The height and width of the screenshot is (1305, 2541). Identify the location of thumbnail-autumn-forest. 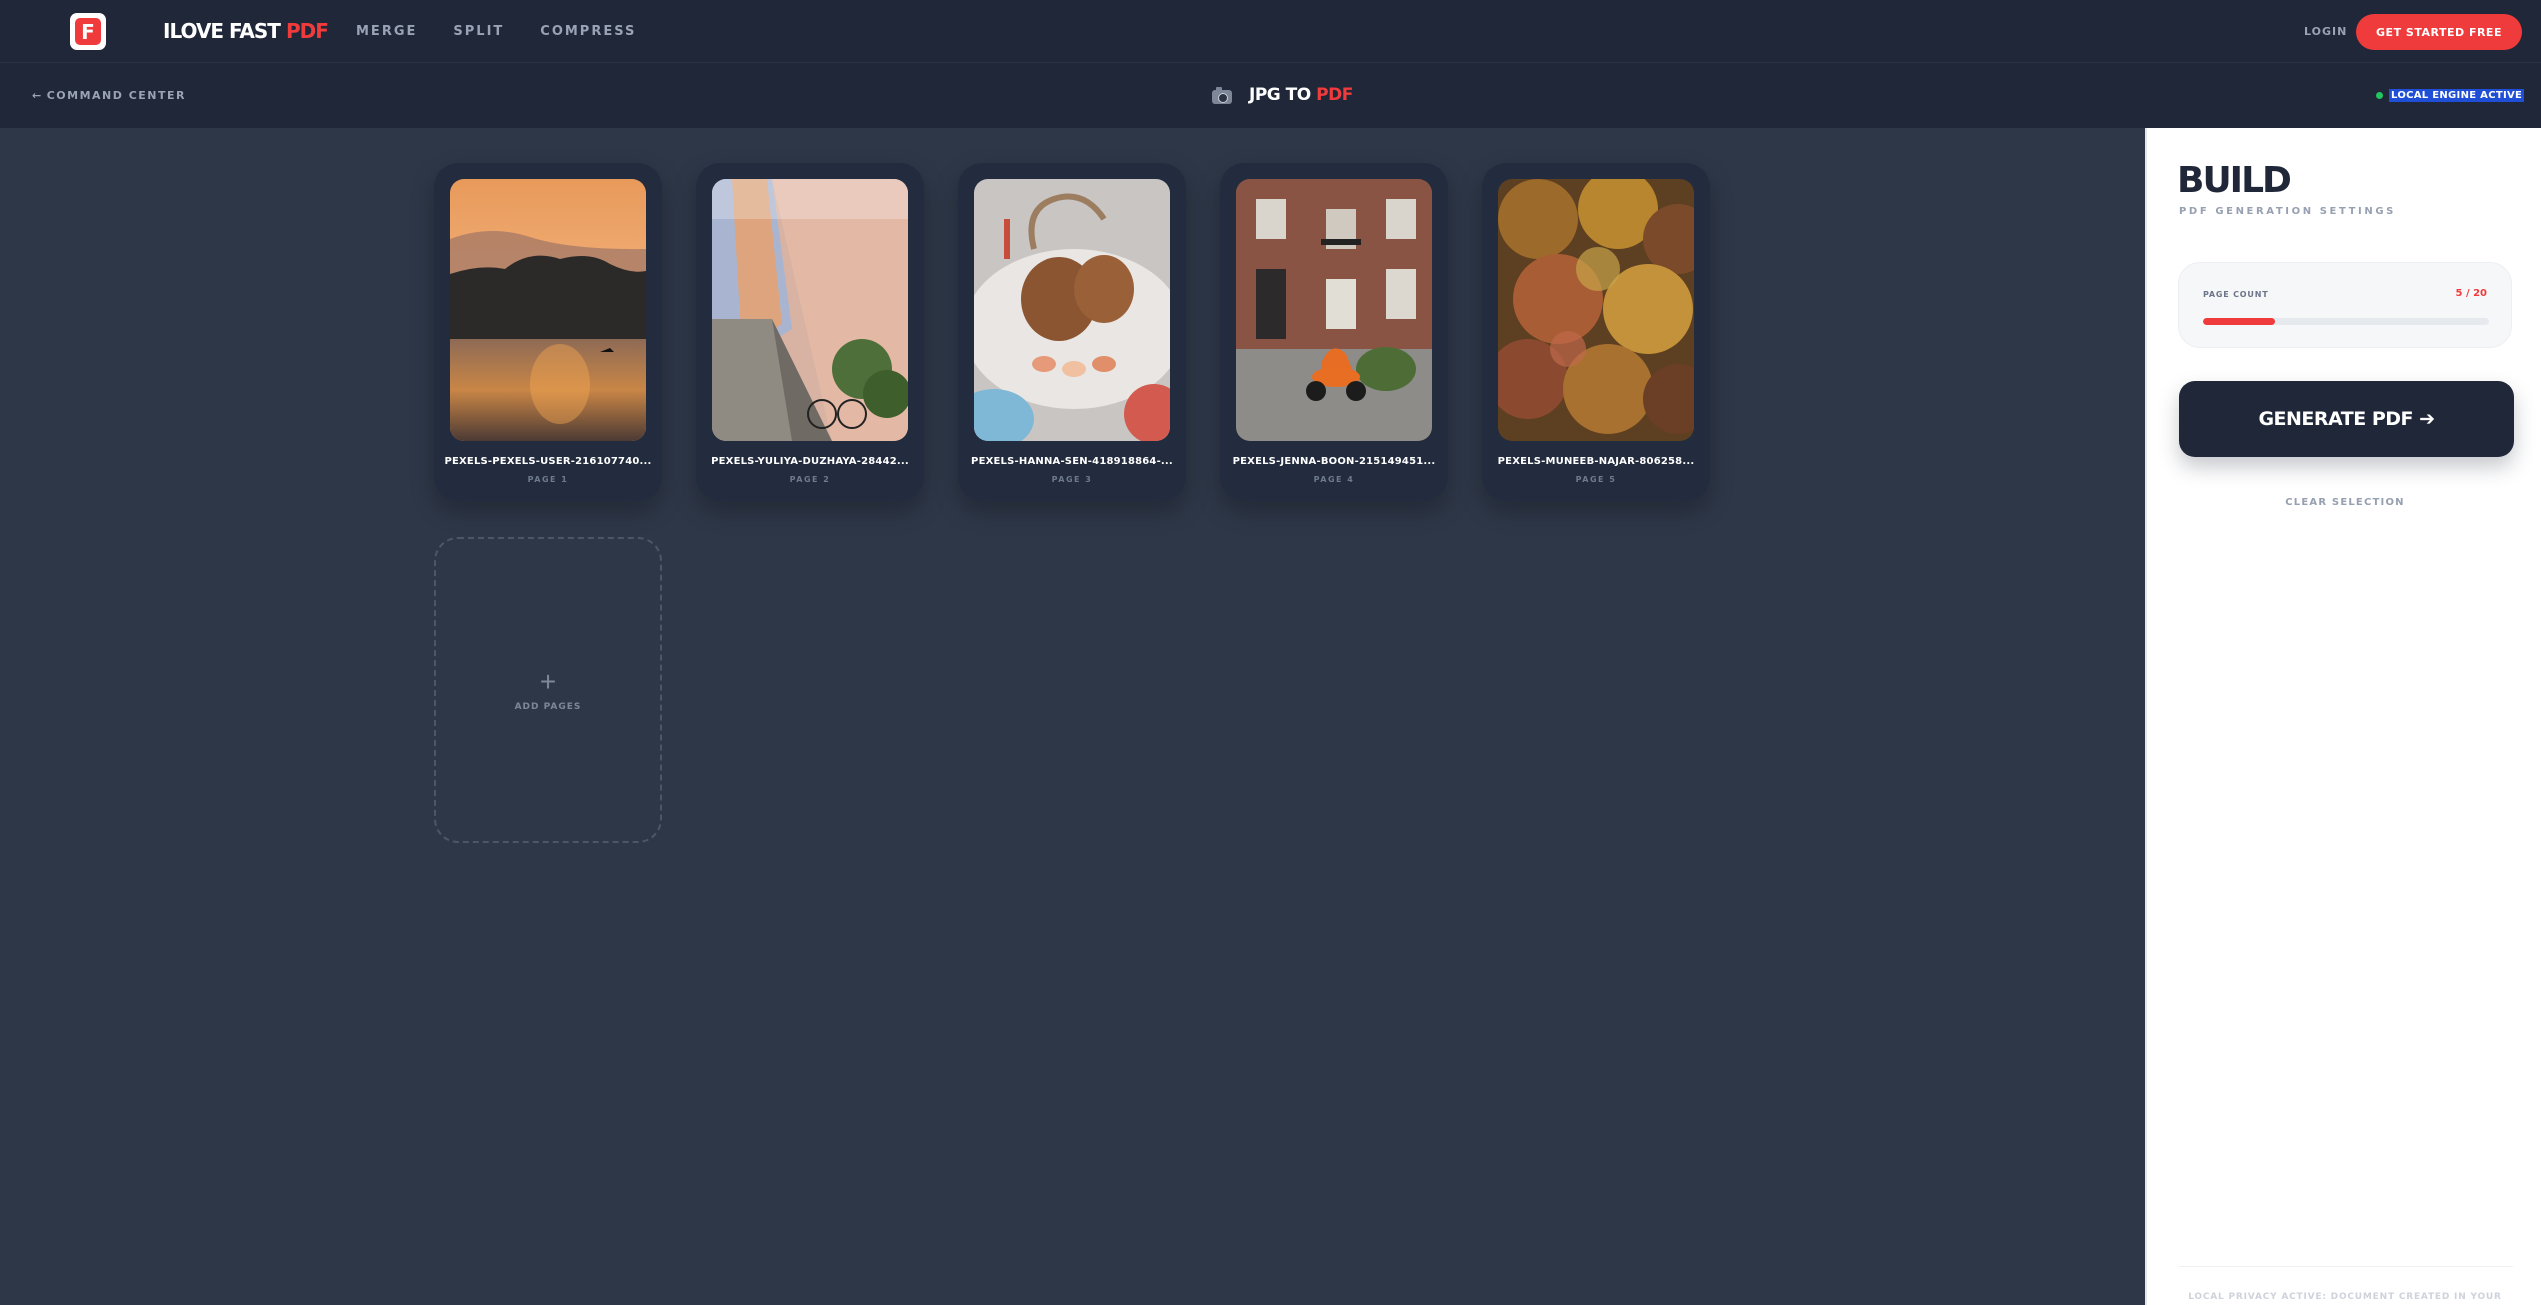
(1596, 310).